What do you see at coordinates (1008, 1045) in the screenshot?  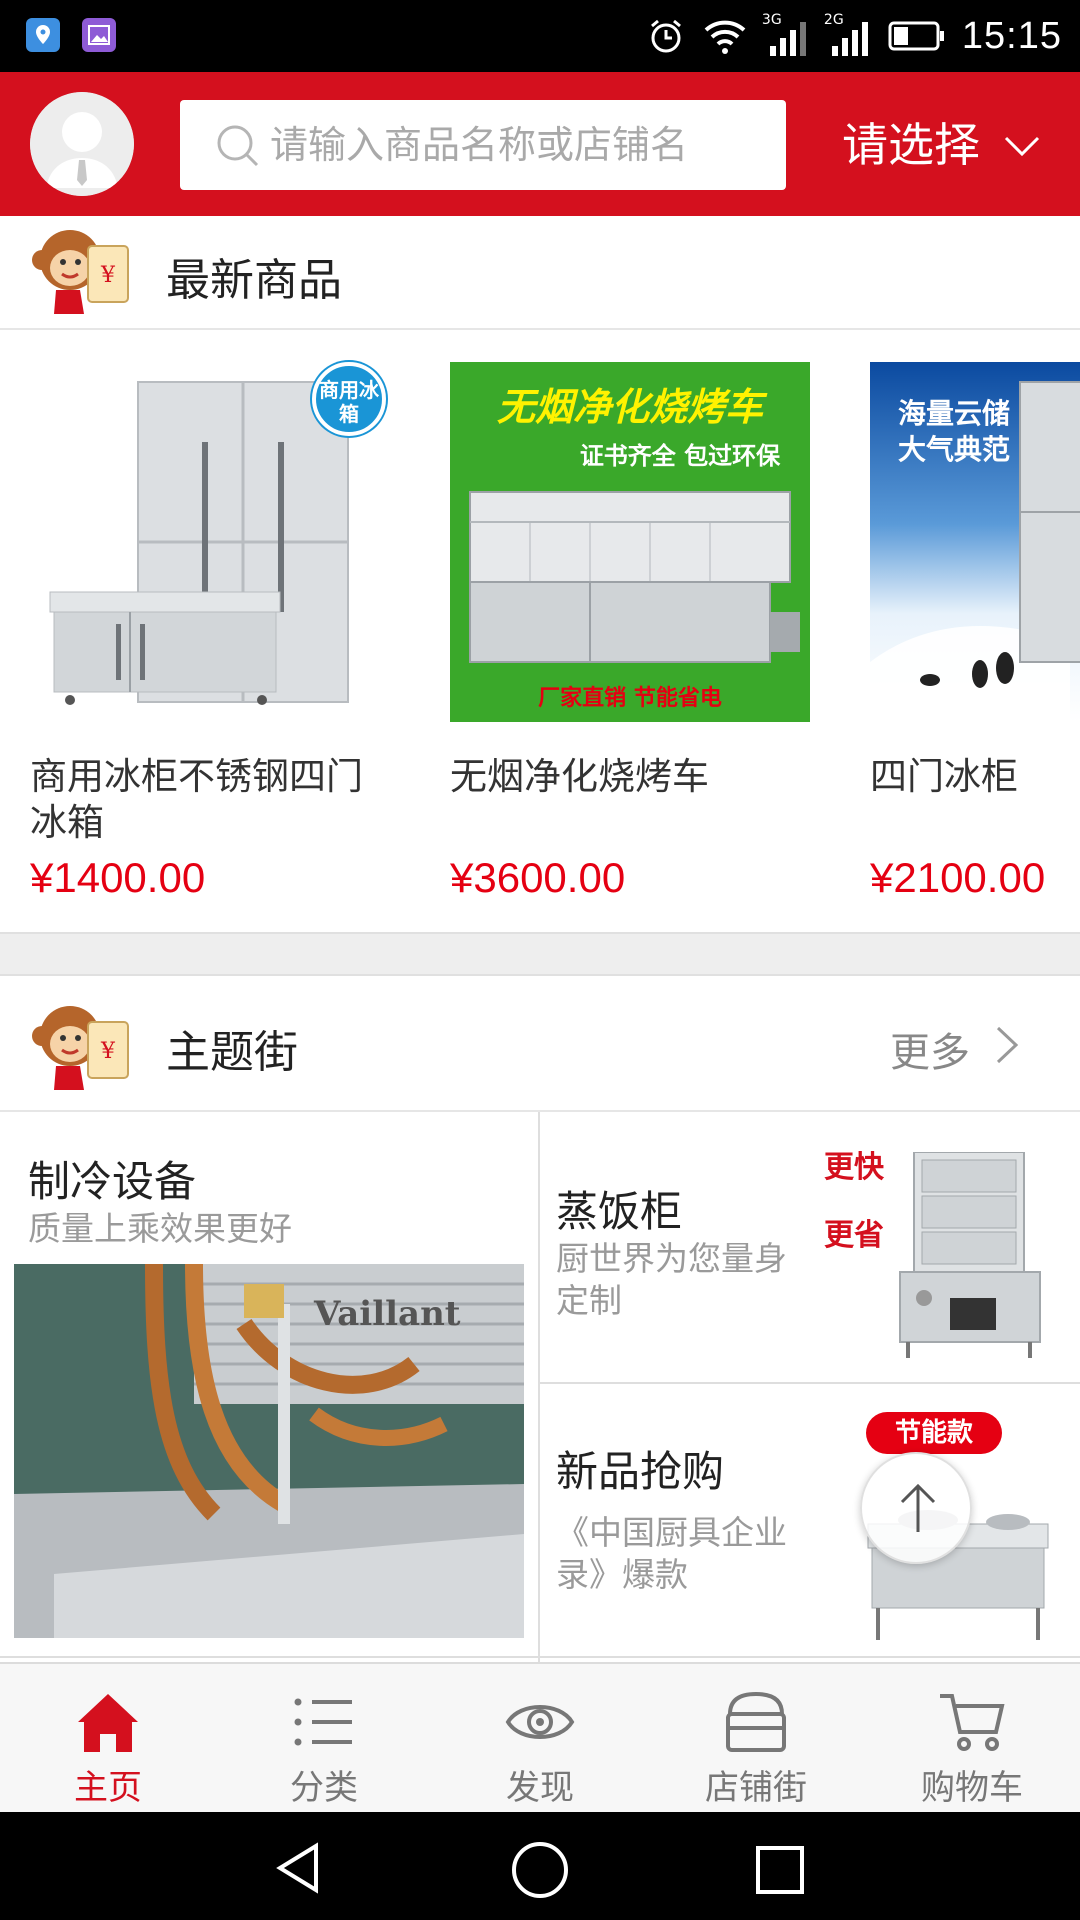 I see `chevron-right-icon` at bounding box center [1008, 1045].